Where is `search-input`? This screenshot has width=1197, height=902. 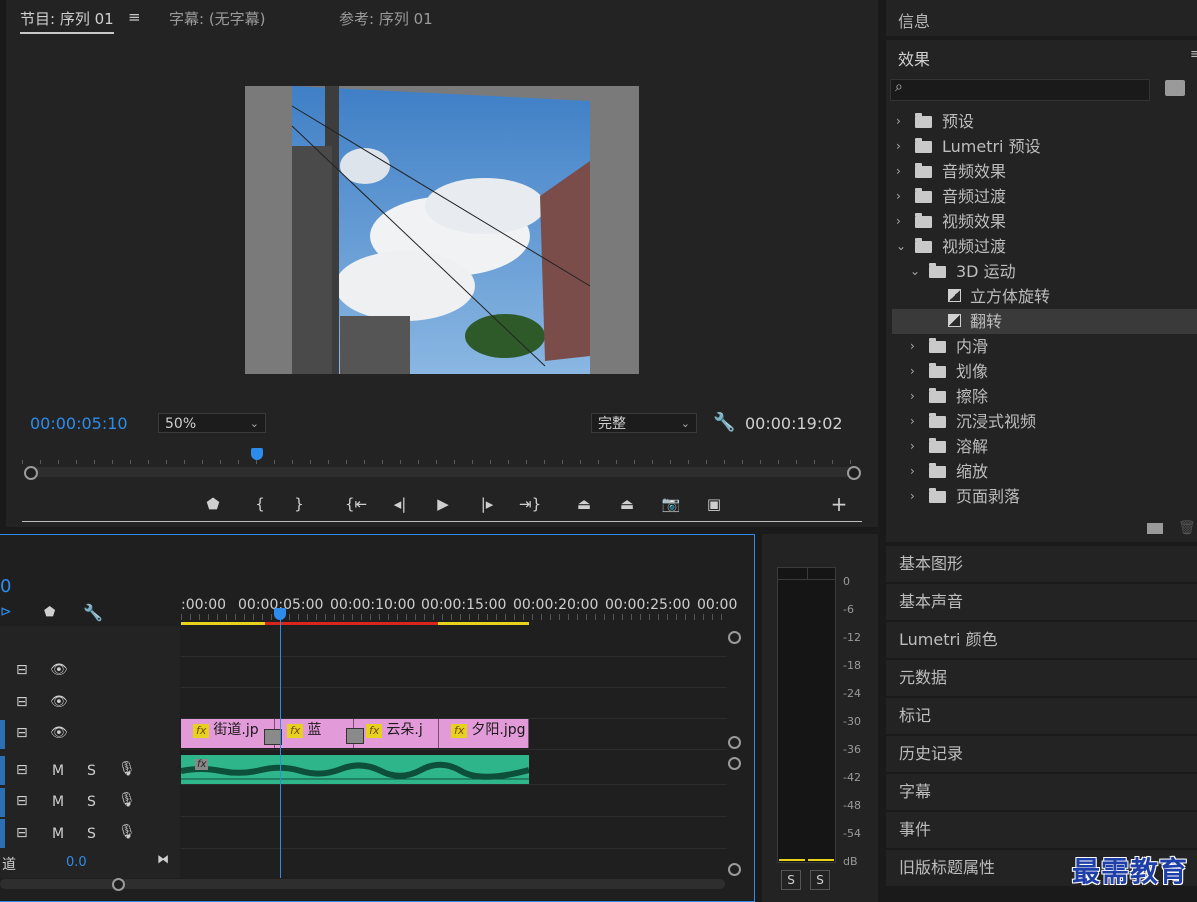
search-input is located at coordinates (1020, 90).